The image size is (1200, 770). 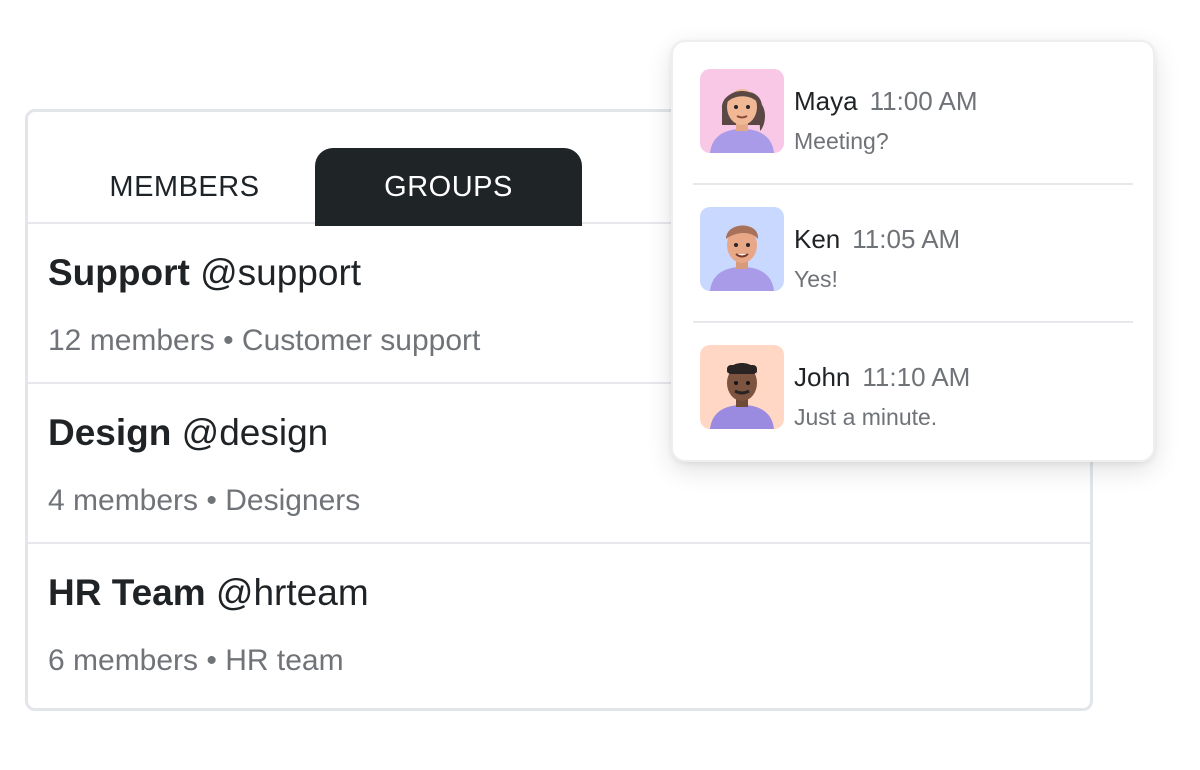 What do you see at coordinates (866, 417) in the screenshot?
I see `message-text: Just a minute.` at bounding box center [866, 417].